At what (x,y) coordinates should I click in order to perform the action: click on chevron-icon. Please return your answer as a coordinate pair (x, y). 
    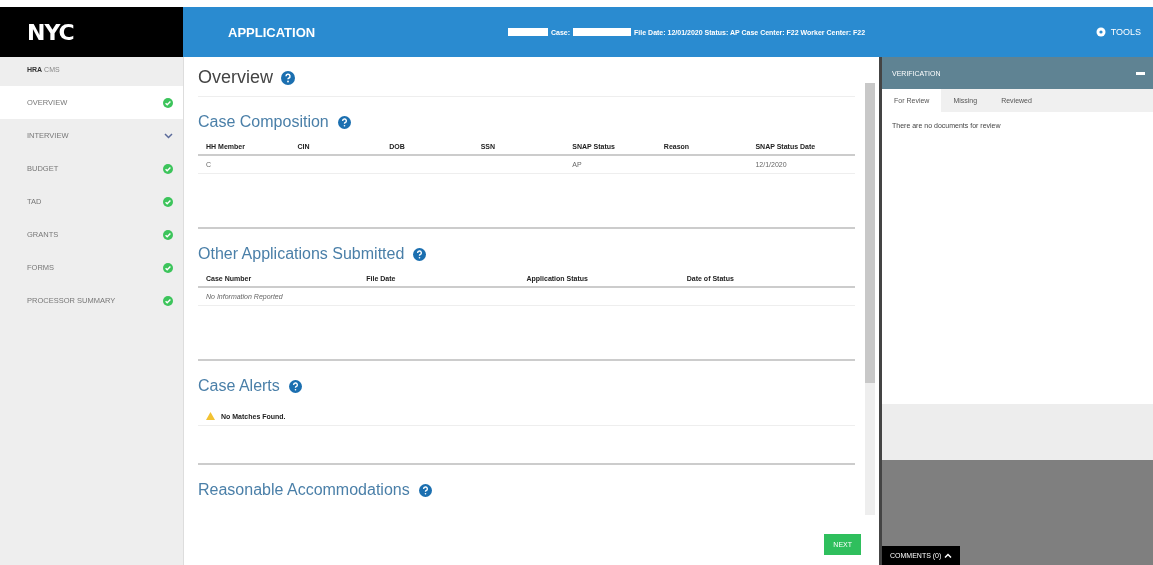
    Looking at the image, I should click on (168, 135).